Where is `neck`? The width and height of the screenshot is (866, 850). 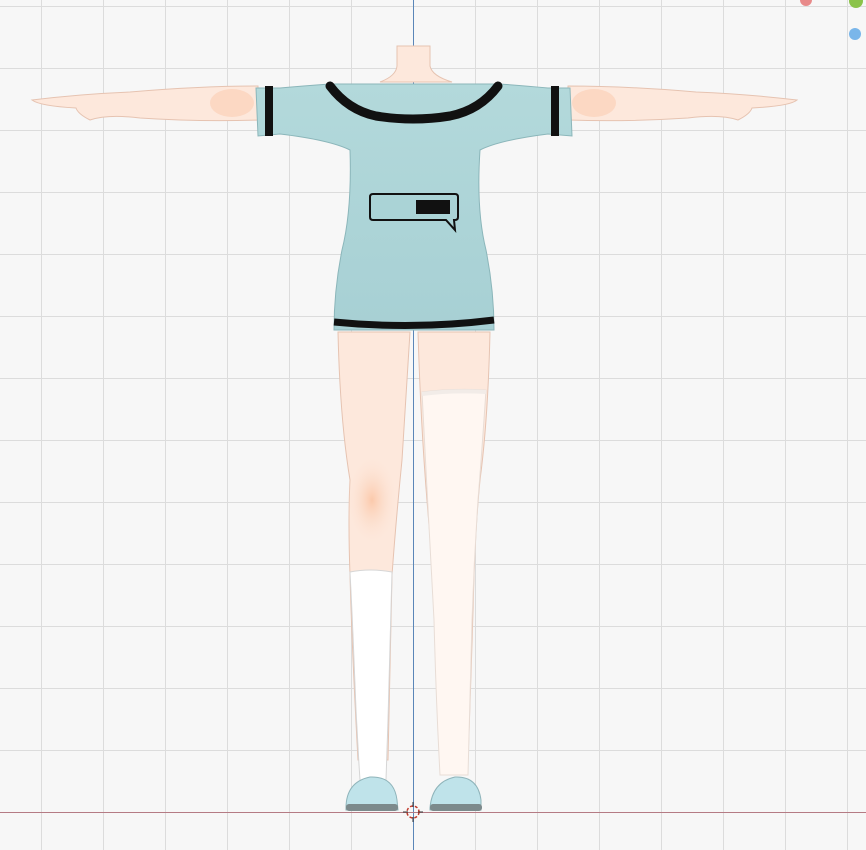 neck is located at coordinates (416, 64).